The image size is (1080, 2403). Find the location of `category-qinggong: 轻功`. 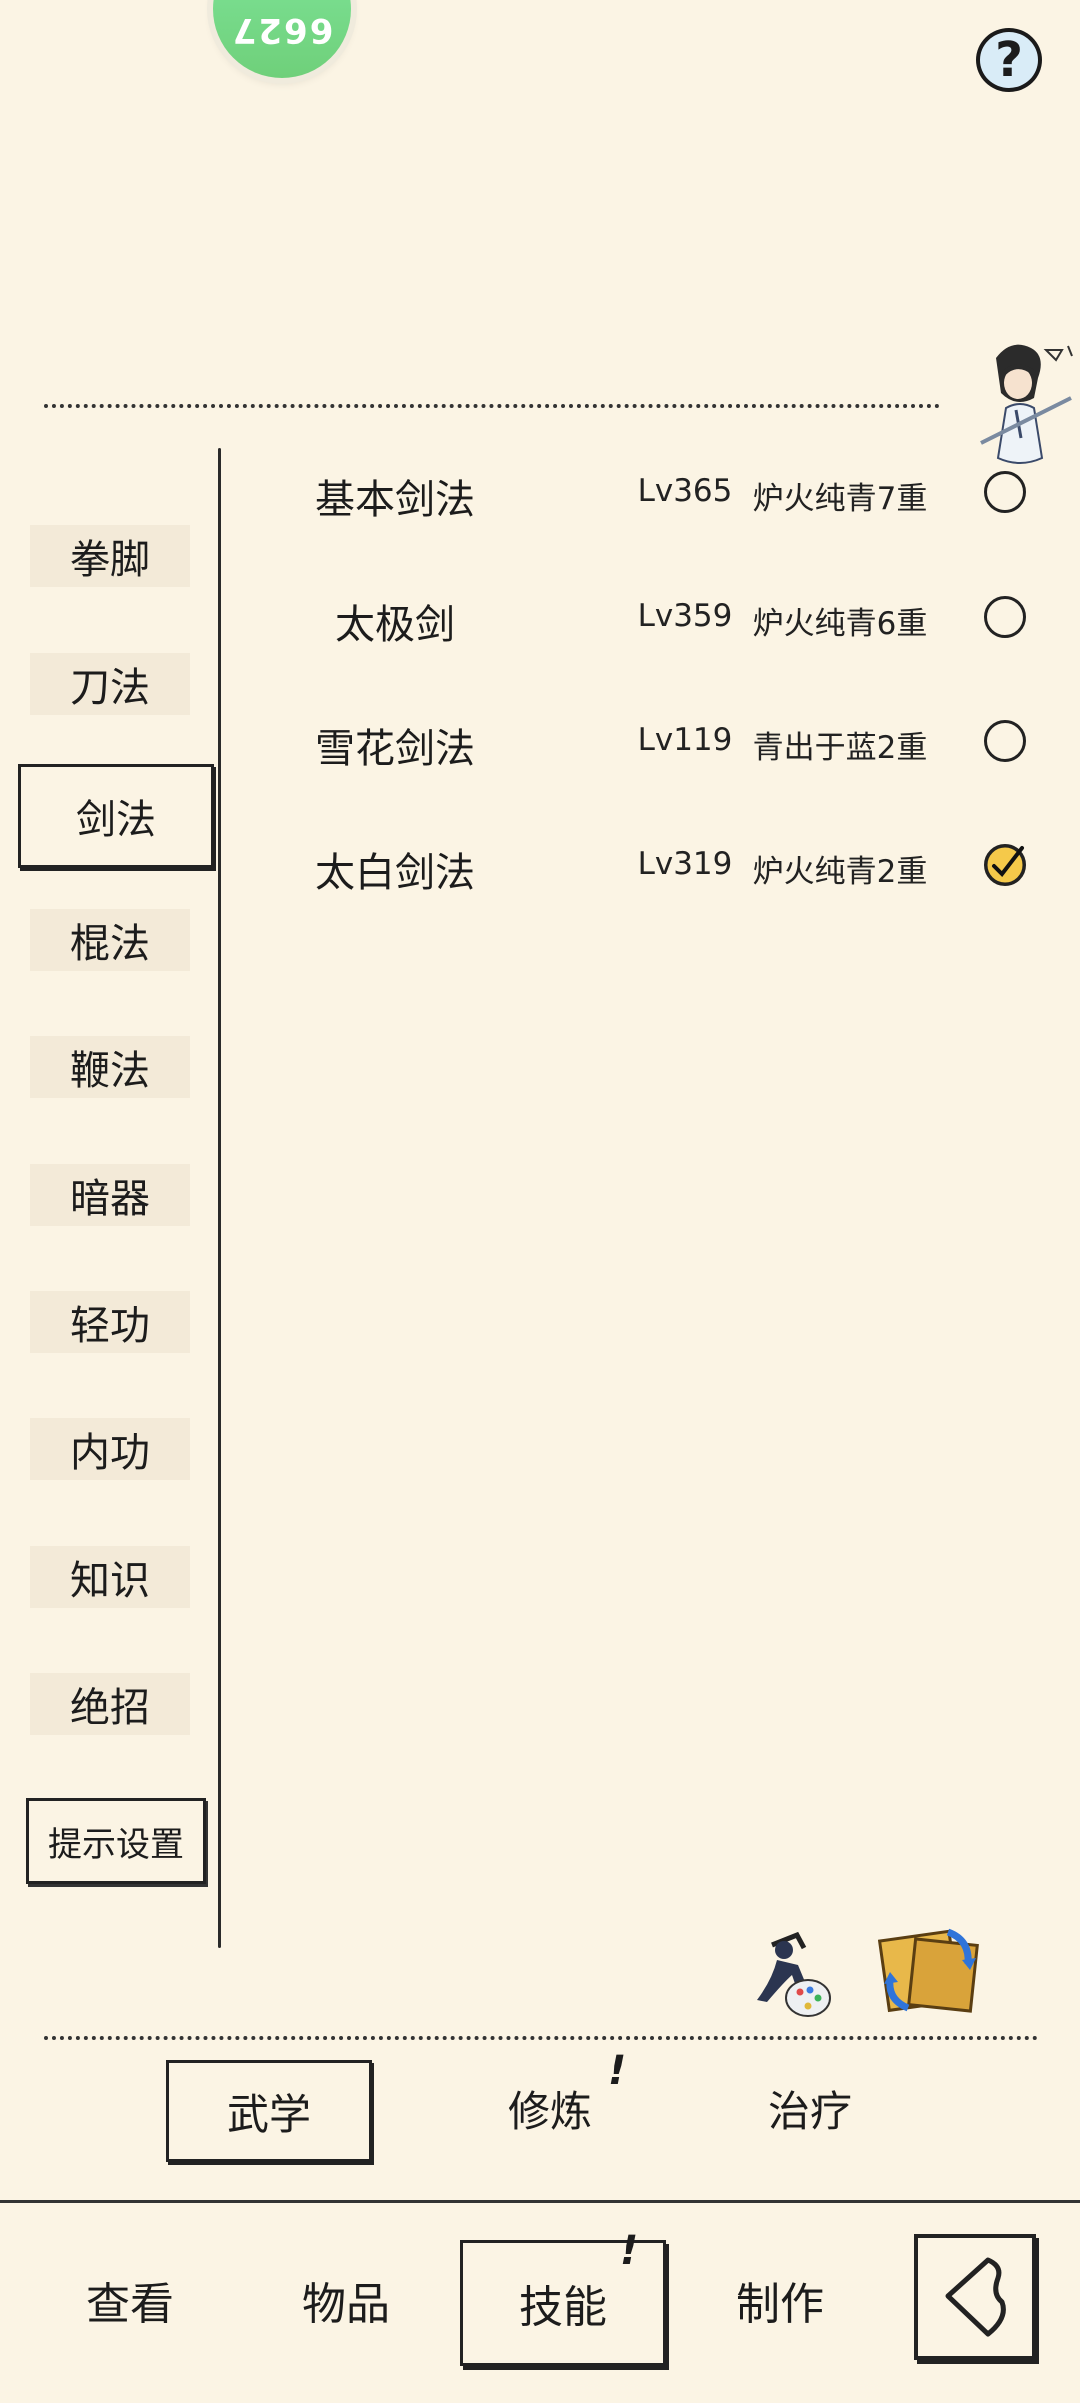

category-qinggong: 轻功 is located at coordinates (110, 1322).